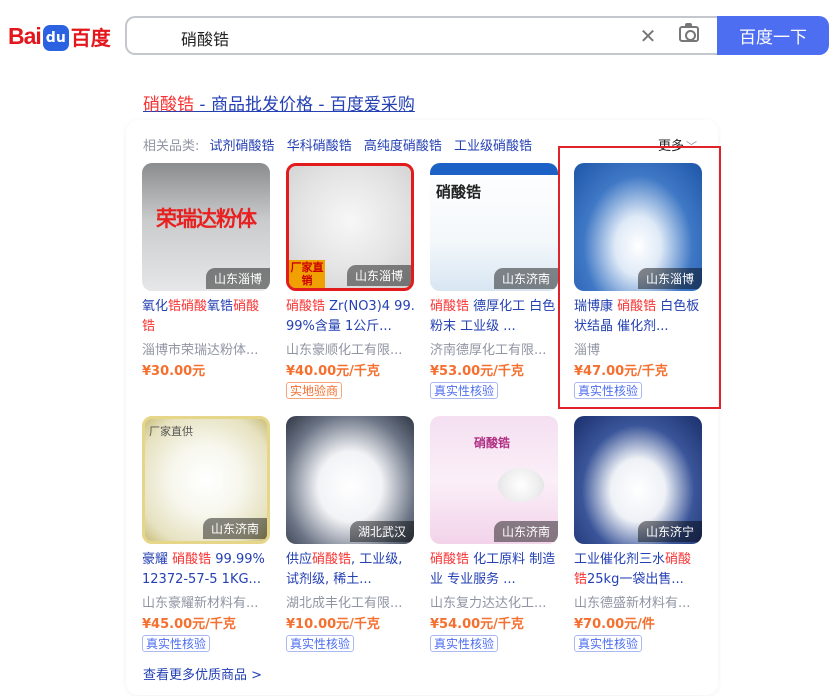  I want to click on related-item: 华科硝酸锆, so click(319, 146).